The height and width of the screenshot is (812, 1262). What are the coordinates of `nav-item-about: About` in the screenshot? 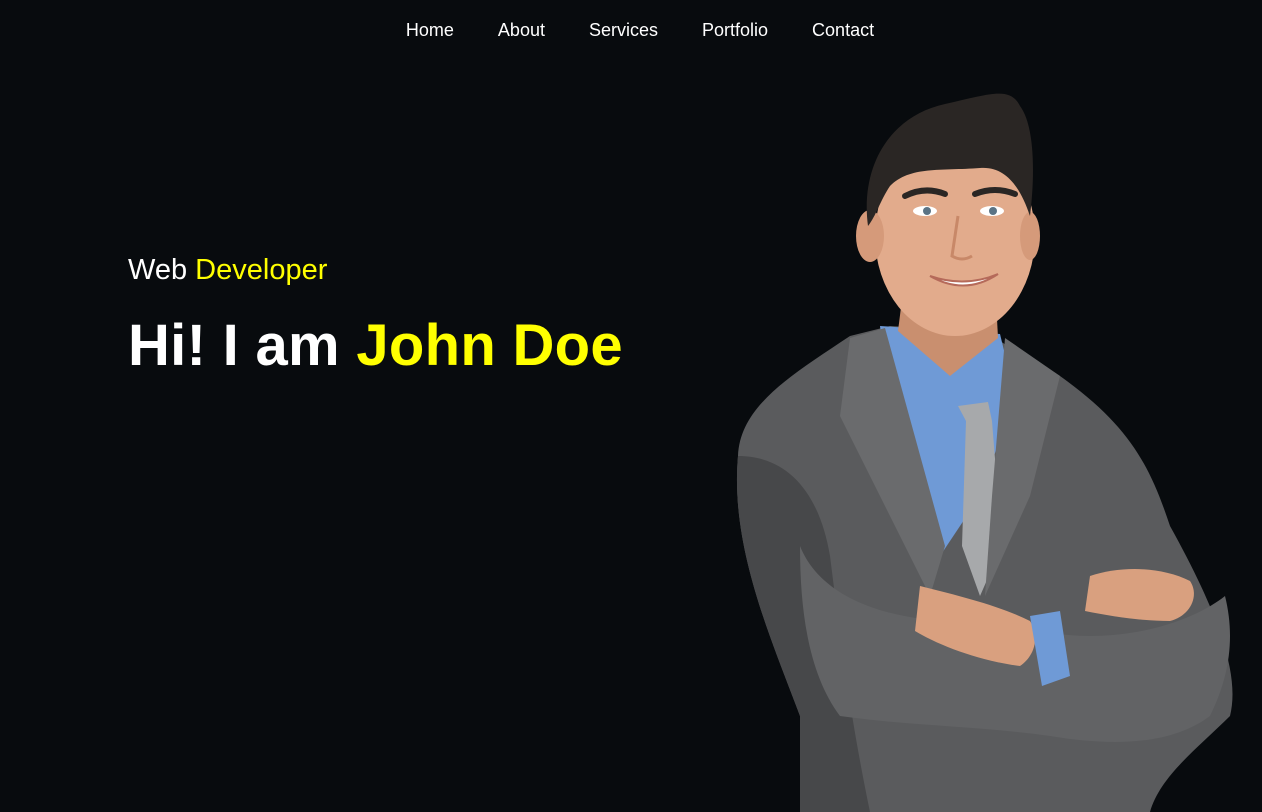 It's located at (521, 30).